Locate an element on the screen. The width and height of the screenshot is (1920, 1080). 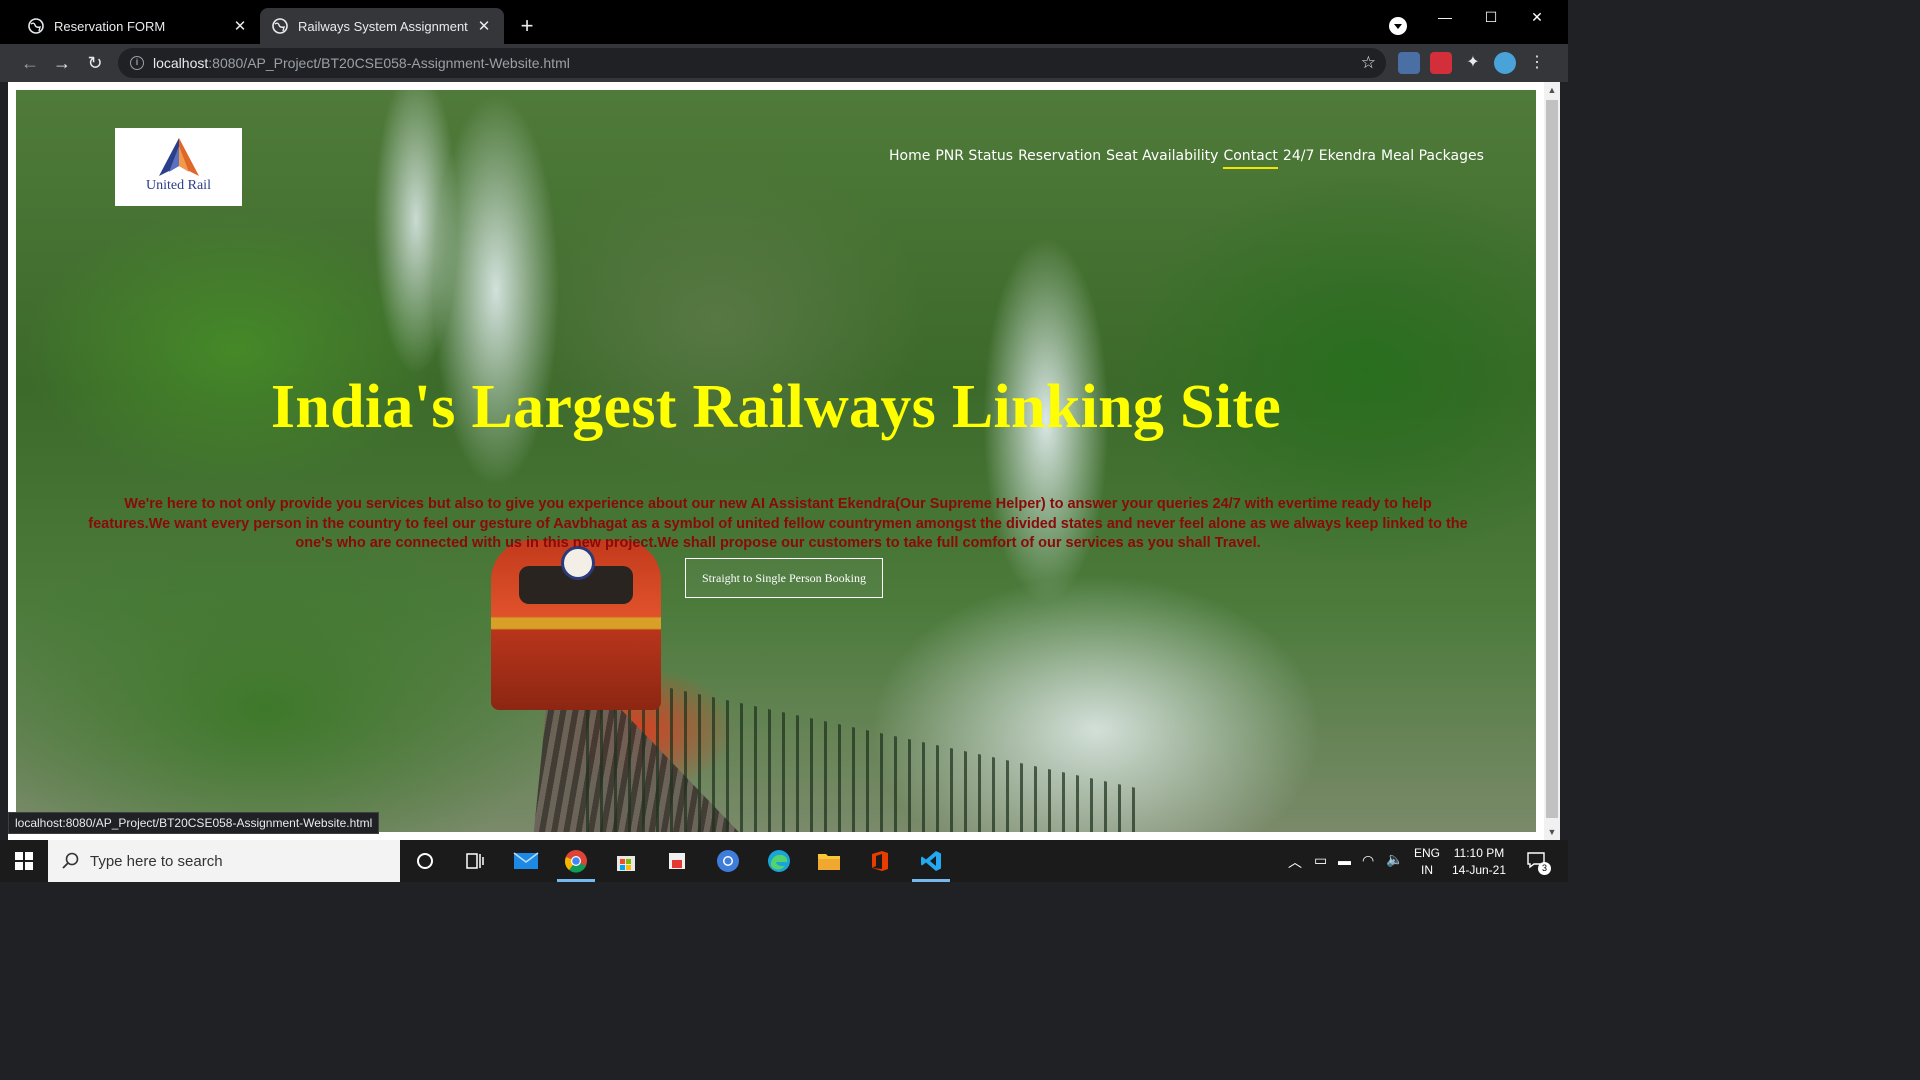
show-hidden-icons-chevron-icon: ︿ is located at coordinates (1295, 862).